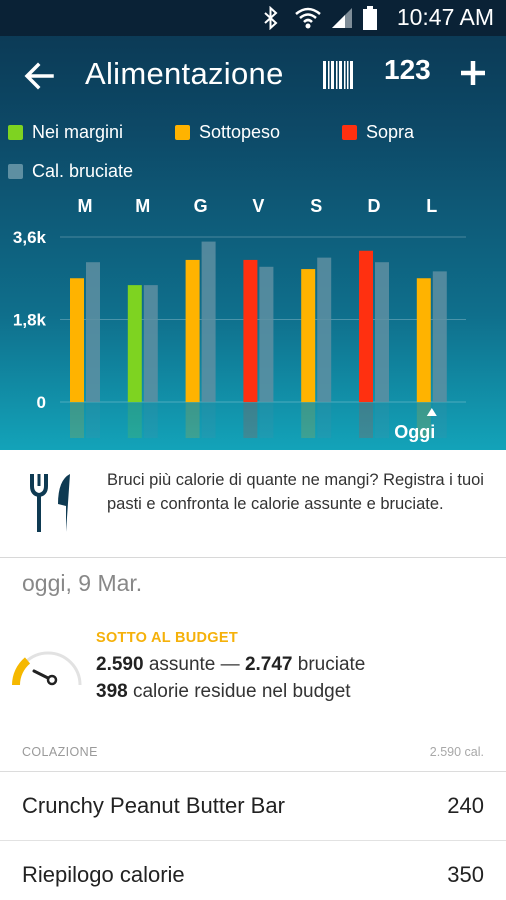 The width and height of the screenshot is (506, 900). Describe the element at coordinates (465, 874) in the screenshot. I see `food-calories: 350` at that location.